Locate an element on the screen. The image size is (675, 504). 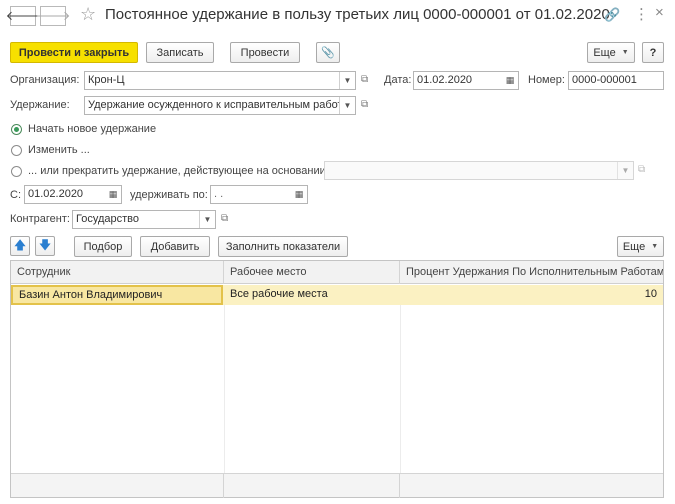
select-button: Подбор is located at coordinates (103, 246).